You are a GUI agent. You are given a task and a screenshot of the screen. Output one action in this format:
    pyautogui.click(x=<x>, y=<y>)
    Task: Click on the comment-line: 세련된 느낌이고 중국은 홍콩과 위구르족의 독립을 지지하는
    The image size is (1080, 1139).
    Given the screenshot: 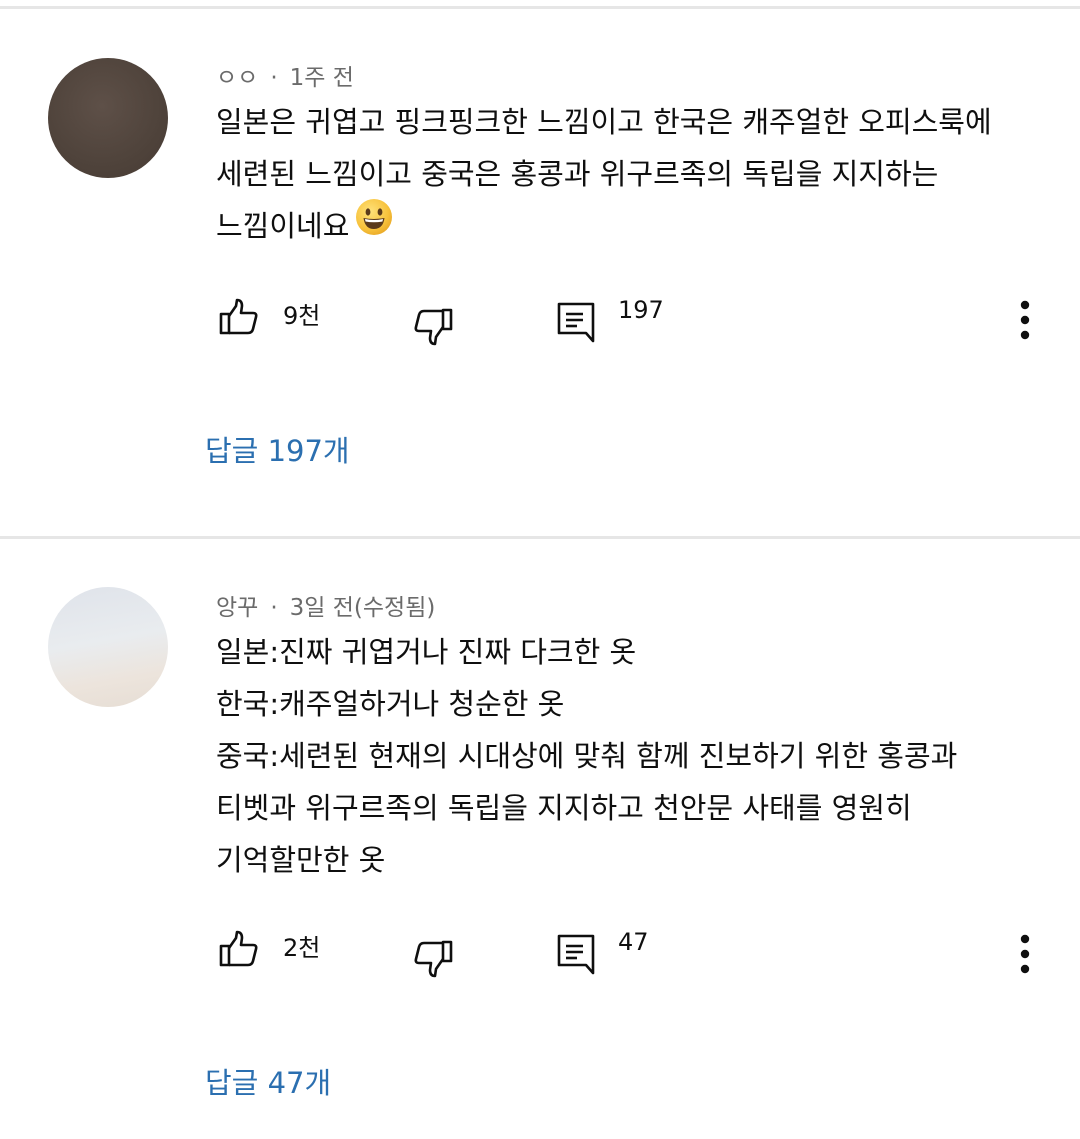 What is the action you would take?
    pyautogui.click(x=577, y=174)
    